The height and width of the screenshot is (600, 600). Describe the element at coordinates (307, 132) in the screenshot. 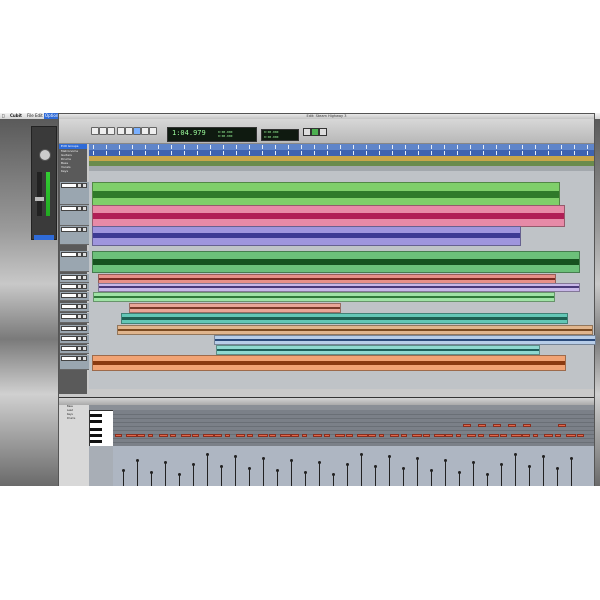

I see `stop-button` at that location.